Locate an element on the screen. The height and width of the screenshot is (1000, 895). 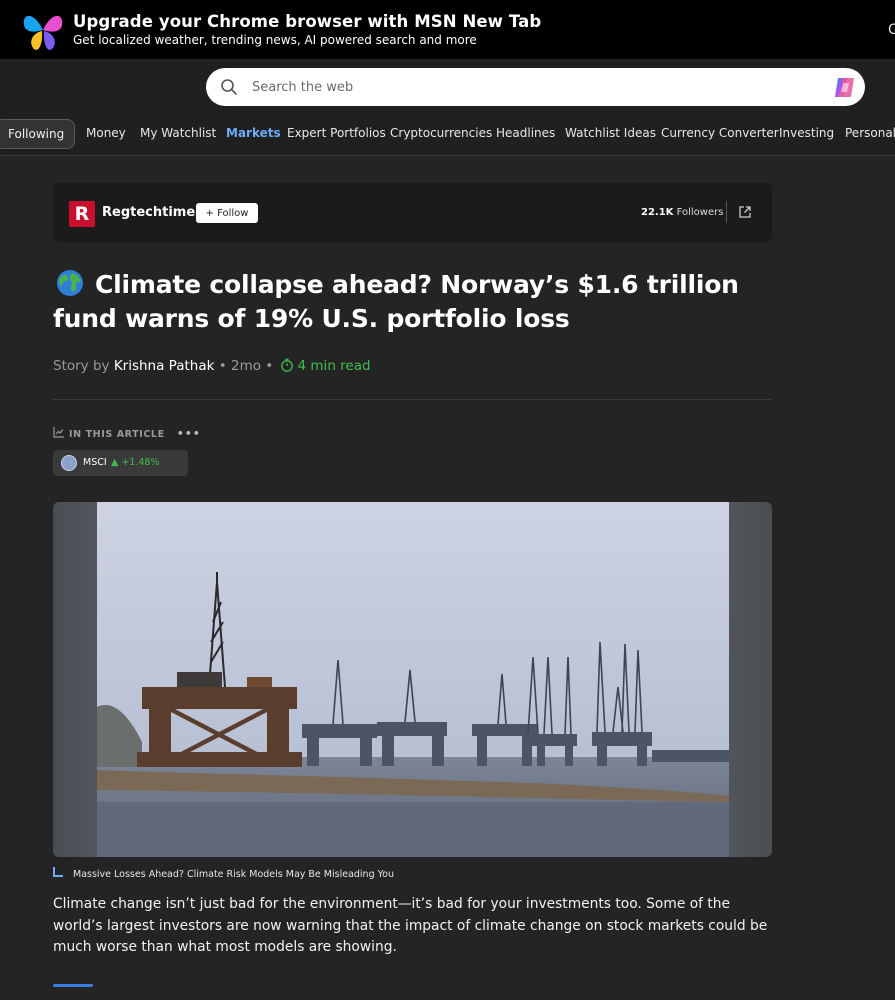
publisher-card: R Regtechtimes + Follow 22.1K Followers is located at coordinates (412, 212).